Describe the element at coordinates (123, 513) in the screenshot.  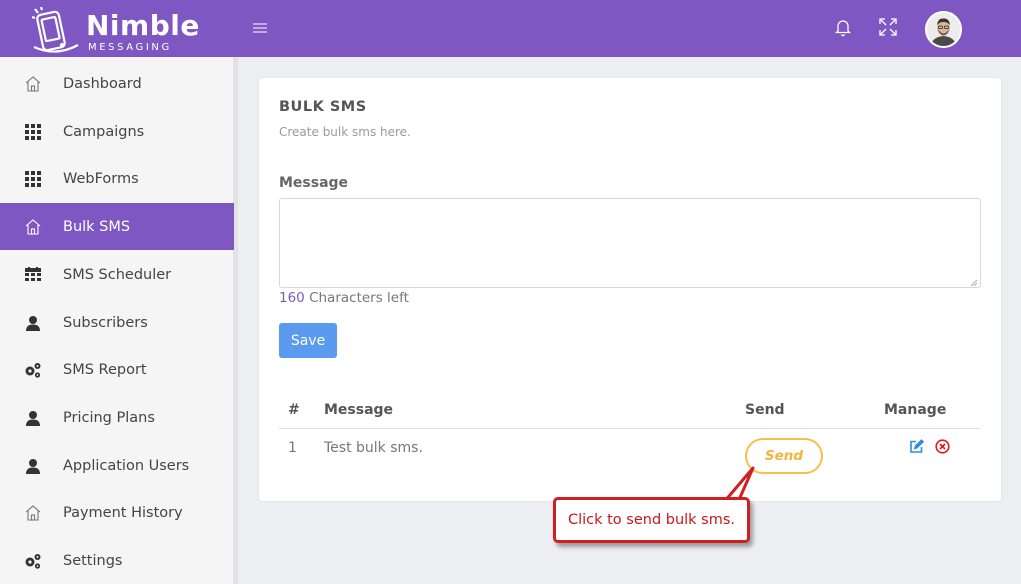
I see `sidebar-item-label: Payment History` at that location.